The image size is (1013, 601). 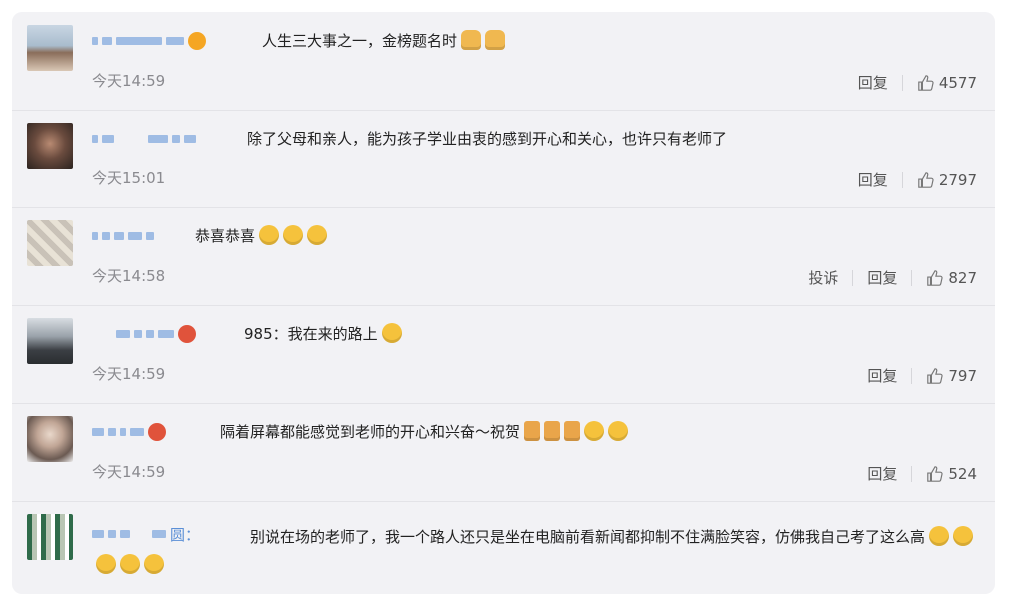 I want to click on comment-actions: 回复 797, so click(x=922, y=375).